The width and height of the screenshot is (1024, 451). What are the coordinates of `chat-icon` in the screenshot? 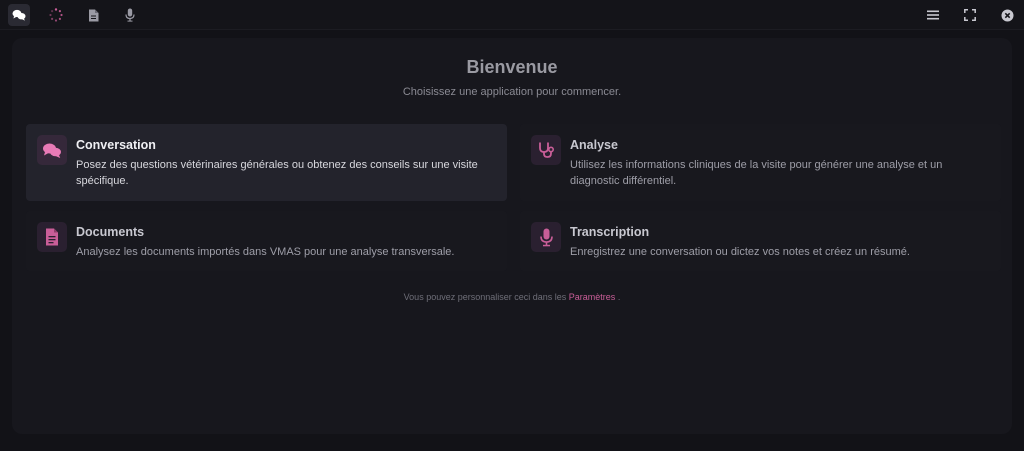 It's located at (19, 15).